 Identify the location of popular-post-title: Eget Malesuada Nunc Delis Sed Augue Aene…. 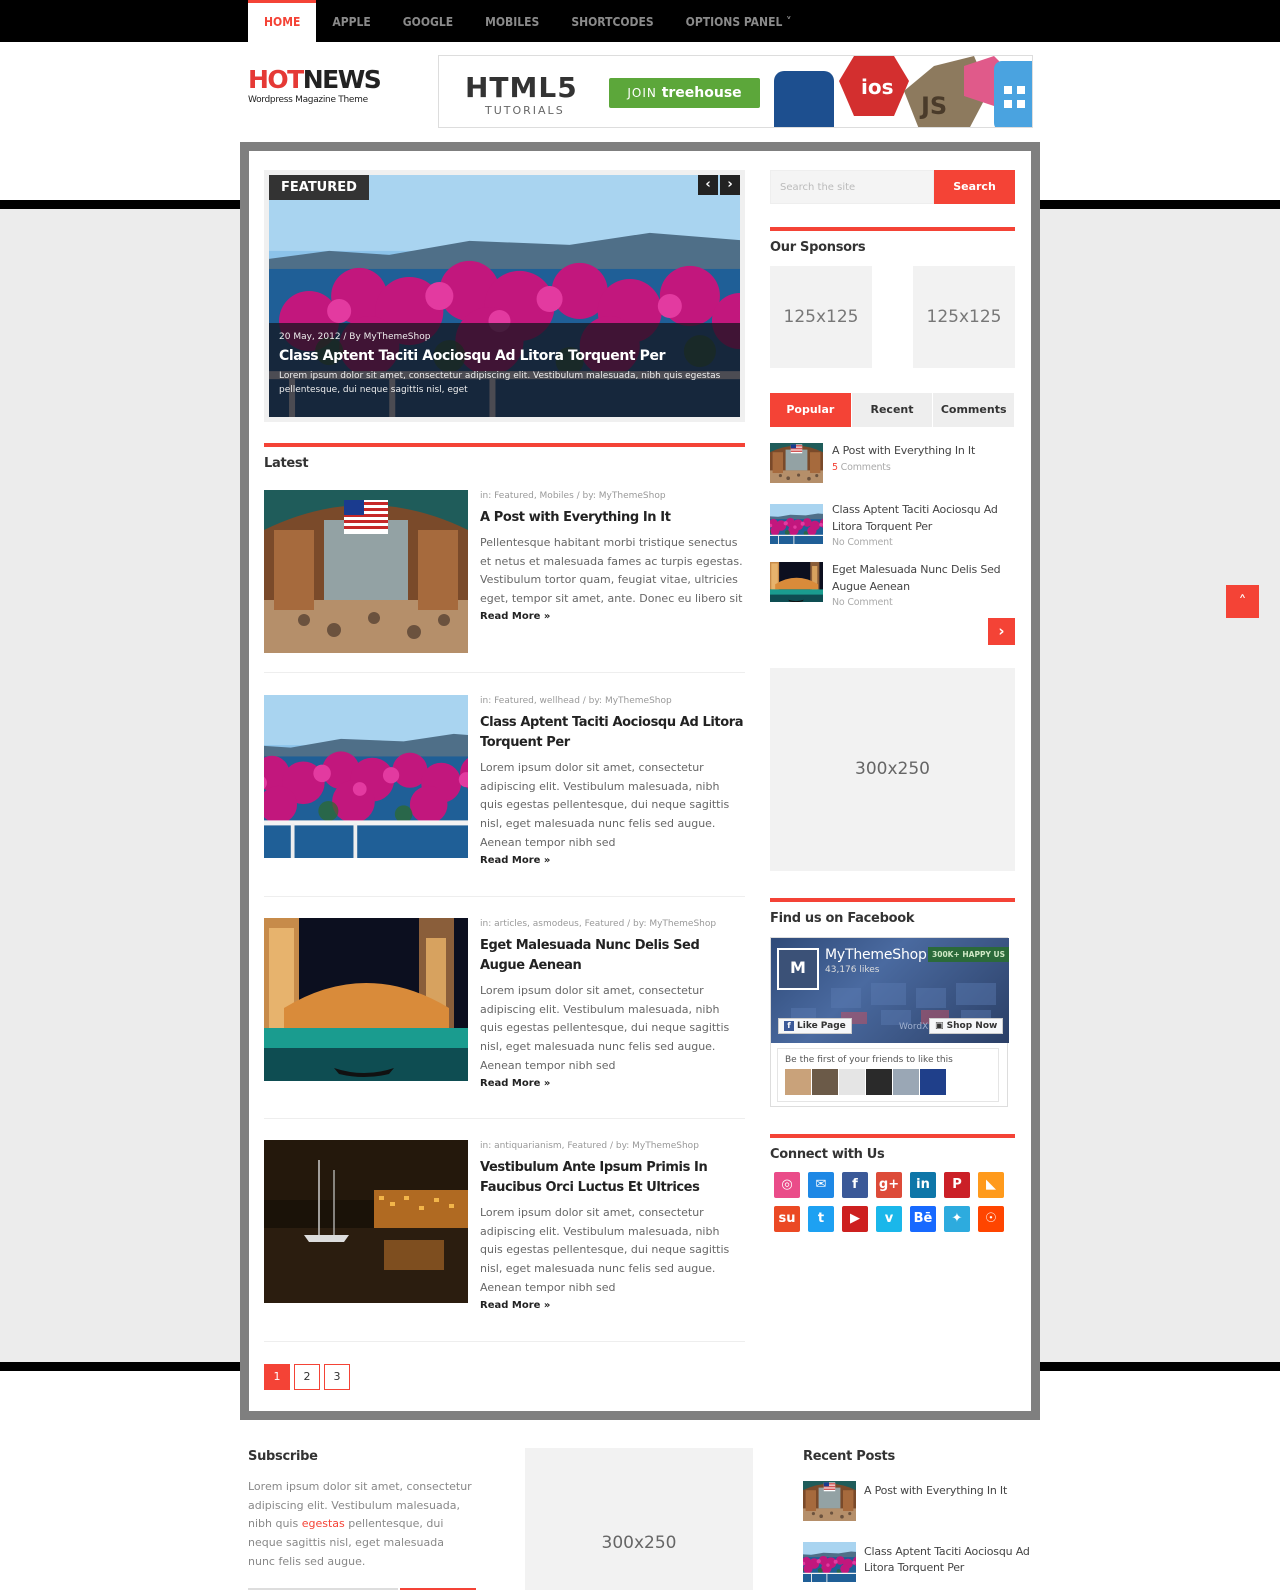
(922, 587).